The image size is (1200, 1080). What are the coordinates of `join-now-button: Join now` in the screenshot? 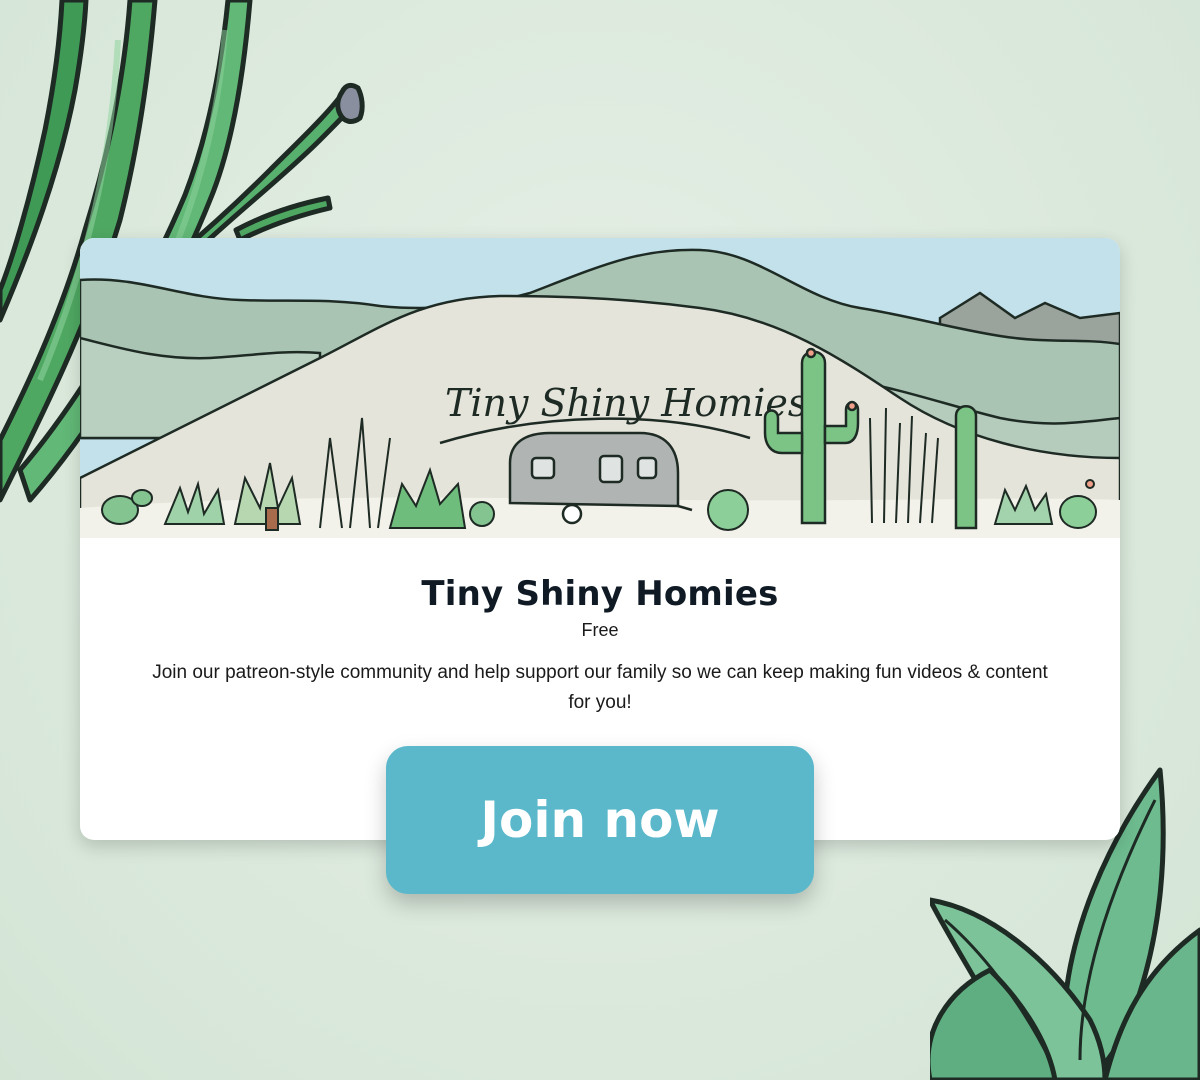 It's located at (600, 820).